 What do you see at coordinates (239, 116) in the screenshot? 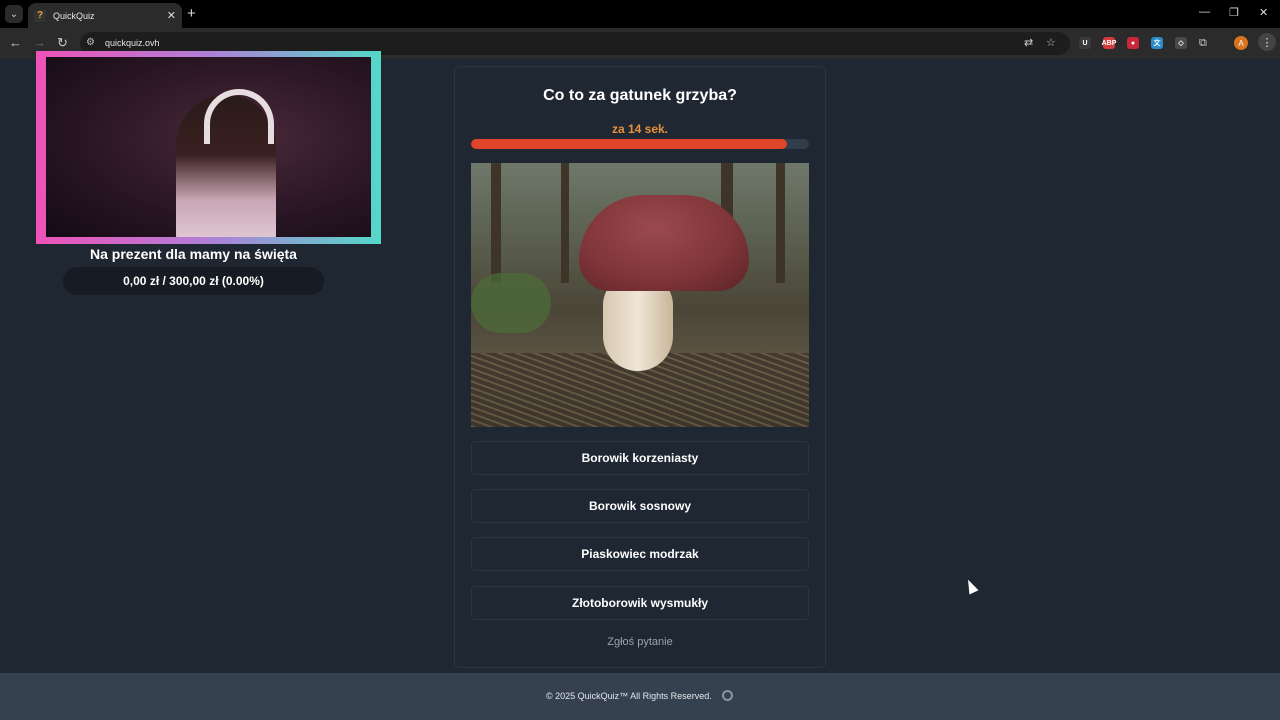
I see `headphones-shape` at bounding box center [239, 116].